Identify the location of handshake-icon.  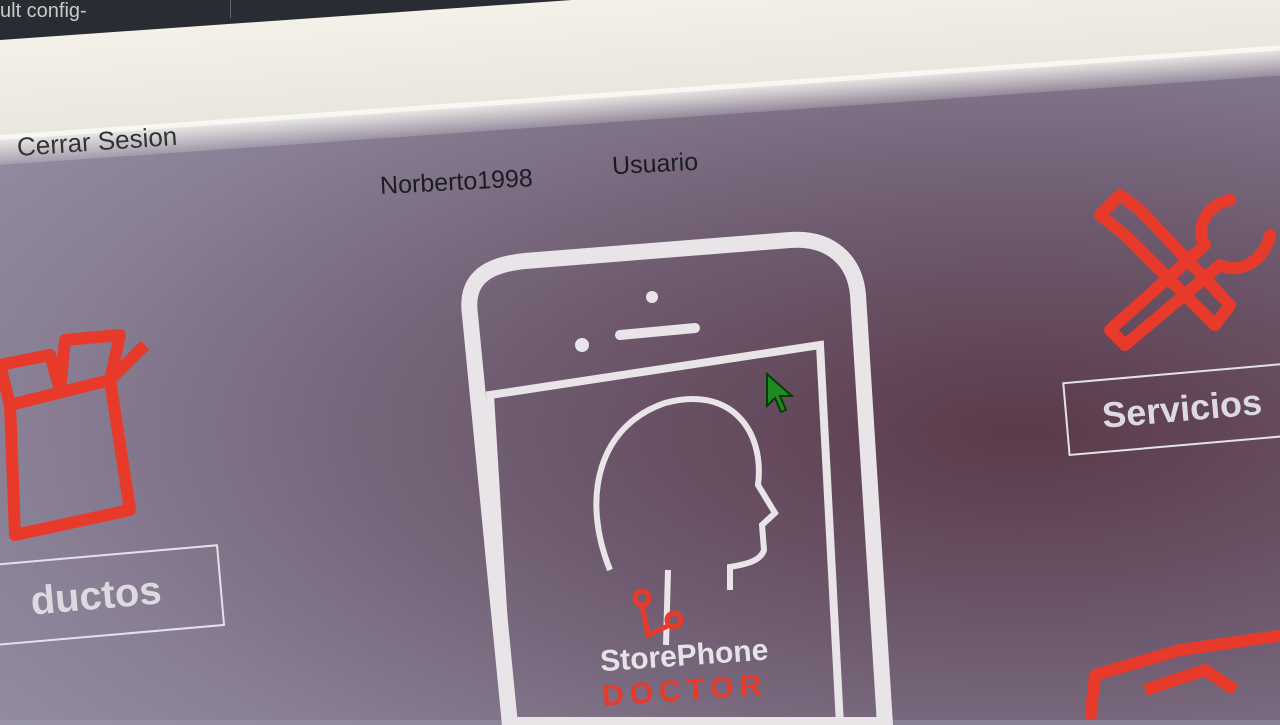
(1182, 675).